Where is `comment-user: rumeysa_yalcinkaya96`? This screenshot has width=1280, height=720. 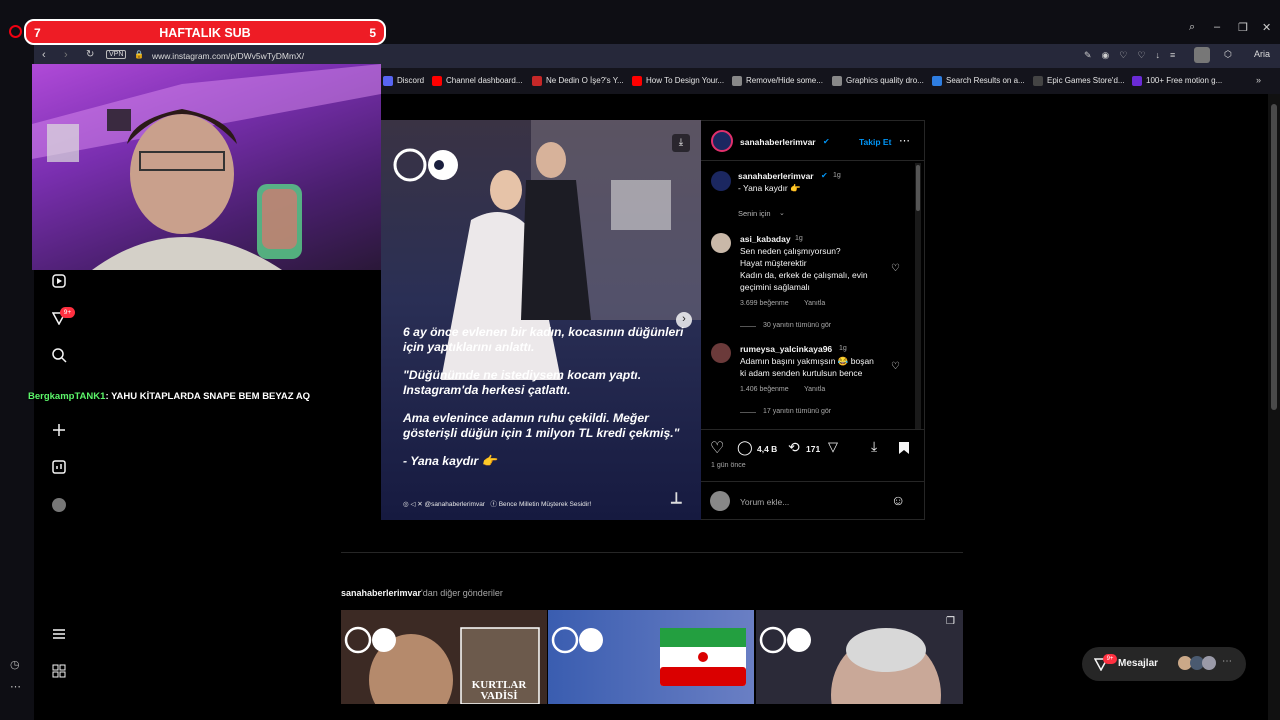 comment-user: rumeysa_yalcinkaya96 is located at coordinates (786, 349).